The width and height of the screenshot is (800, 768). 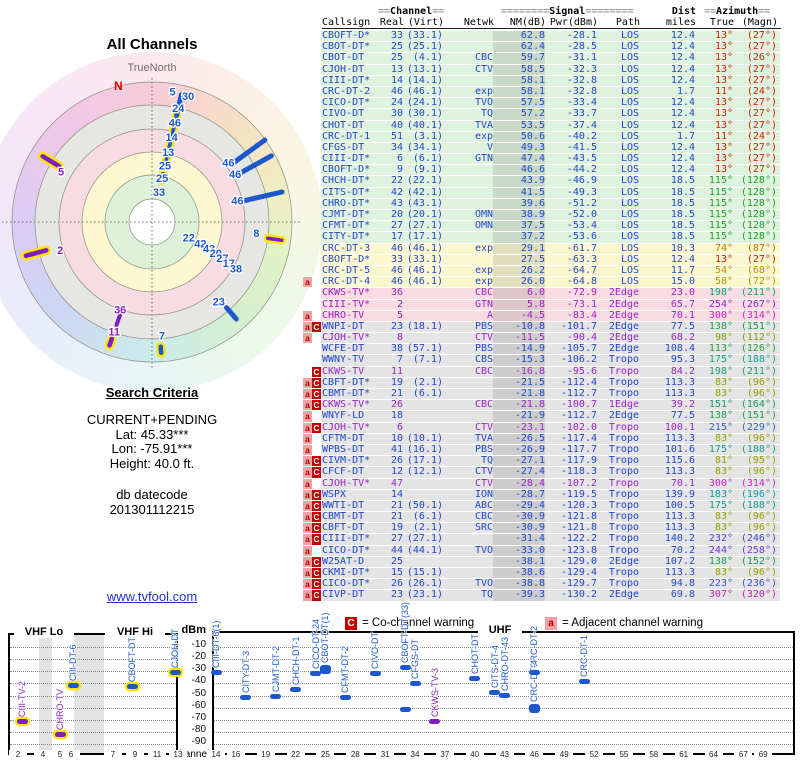 What do you see at coordinates (581, 136) in the screenshot?
I see `cell: -40.2` at bounding box center [581, 136].